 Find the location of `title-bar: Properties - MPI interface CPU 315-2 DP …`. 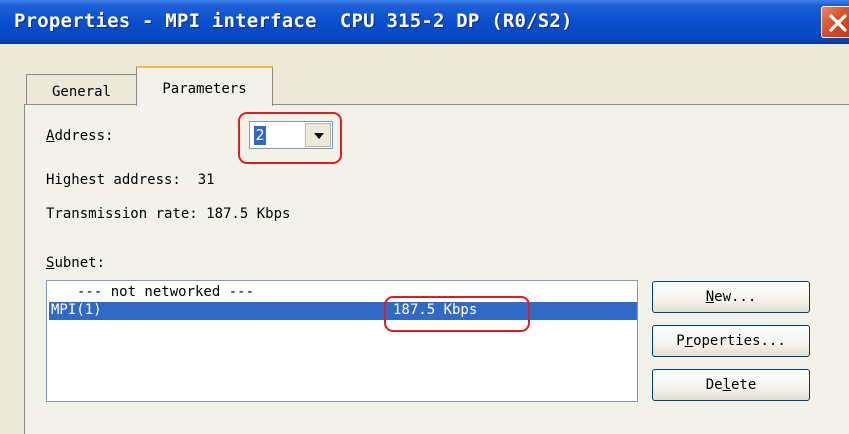

title-bar: Properties - MPI interface CPU 315-2 DP … is located at coordinates (424, 22).